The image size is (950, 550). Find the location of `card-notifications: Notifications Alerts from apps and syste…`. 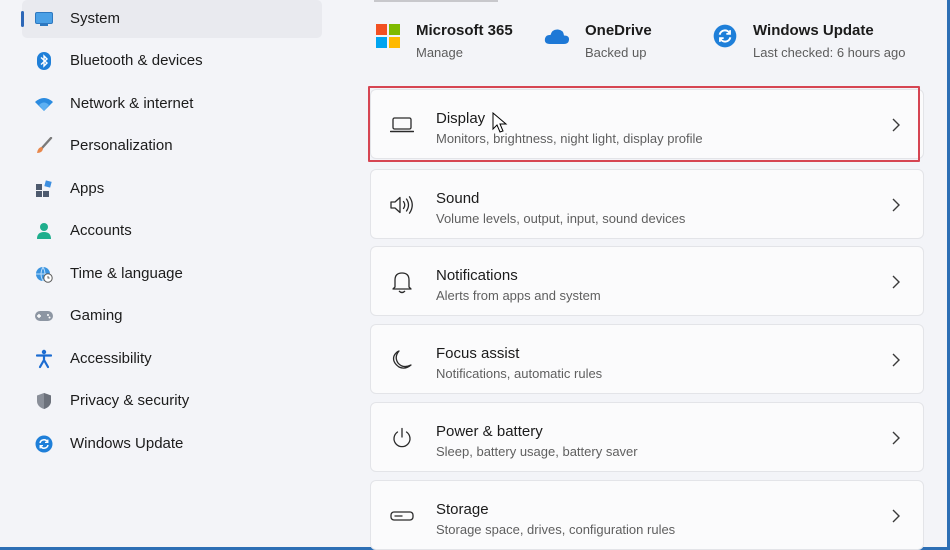

card-notifications: Notifications Alerts from apps and syste… is located at coordinates (647, 281).